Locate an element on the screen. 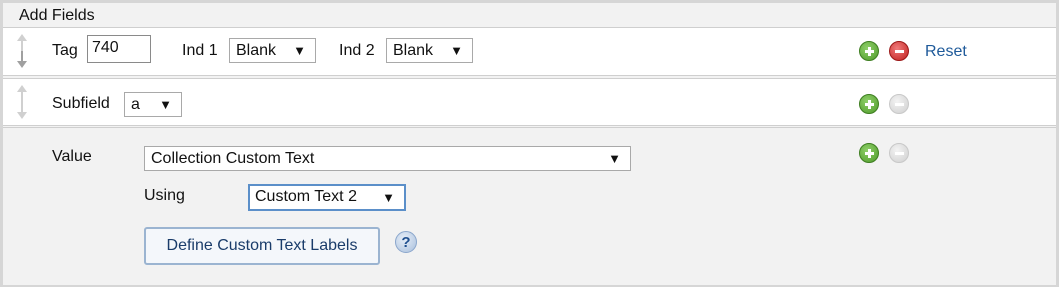 The height and width of the screenshot is (287, 1059). remove-subfield-icon is located at coordinates (899, 104).